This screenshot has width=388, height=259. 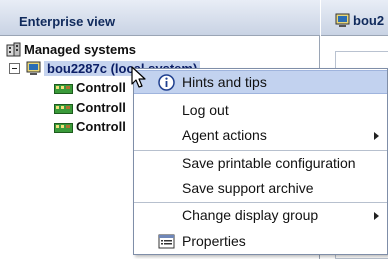 I want to click on collapse-icon, so click(x=14, y=68).